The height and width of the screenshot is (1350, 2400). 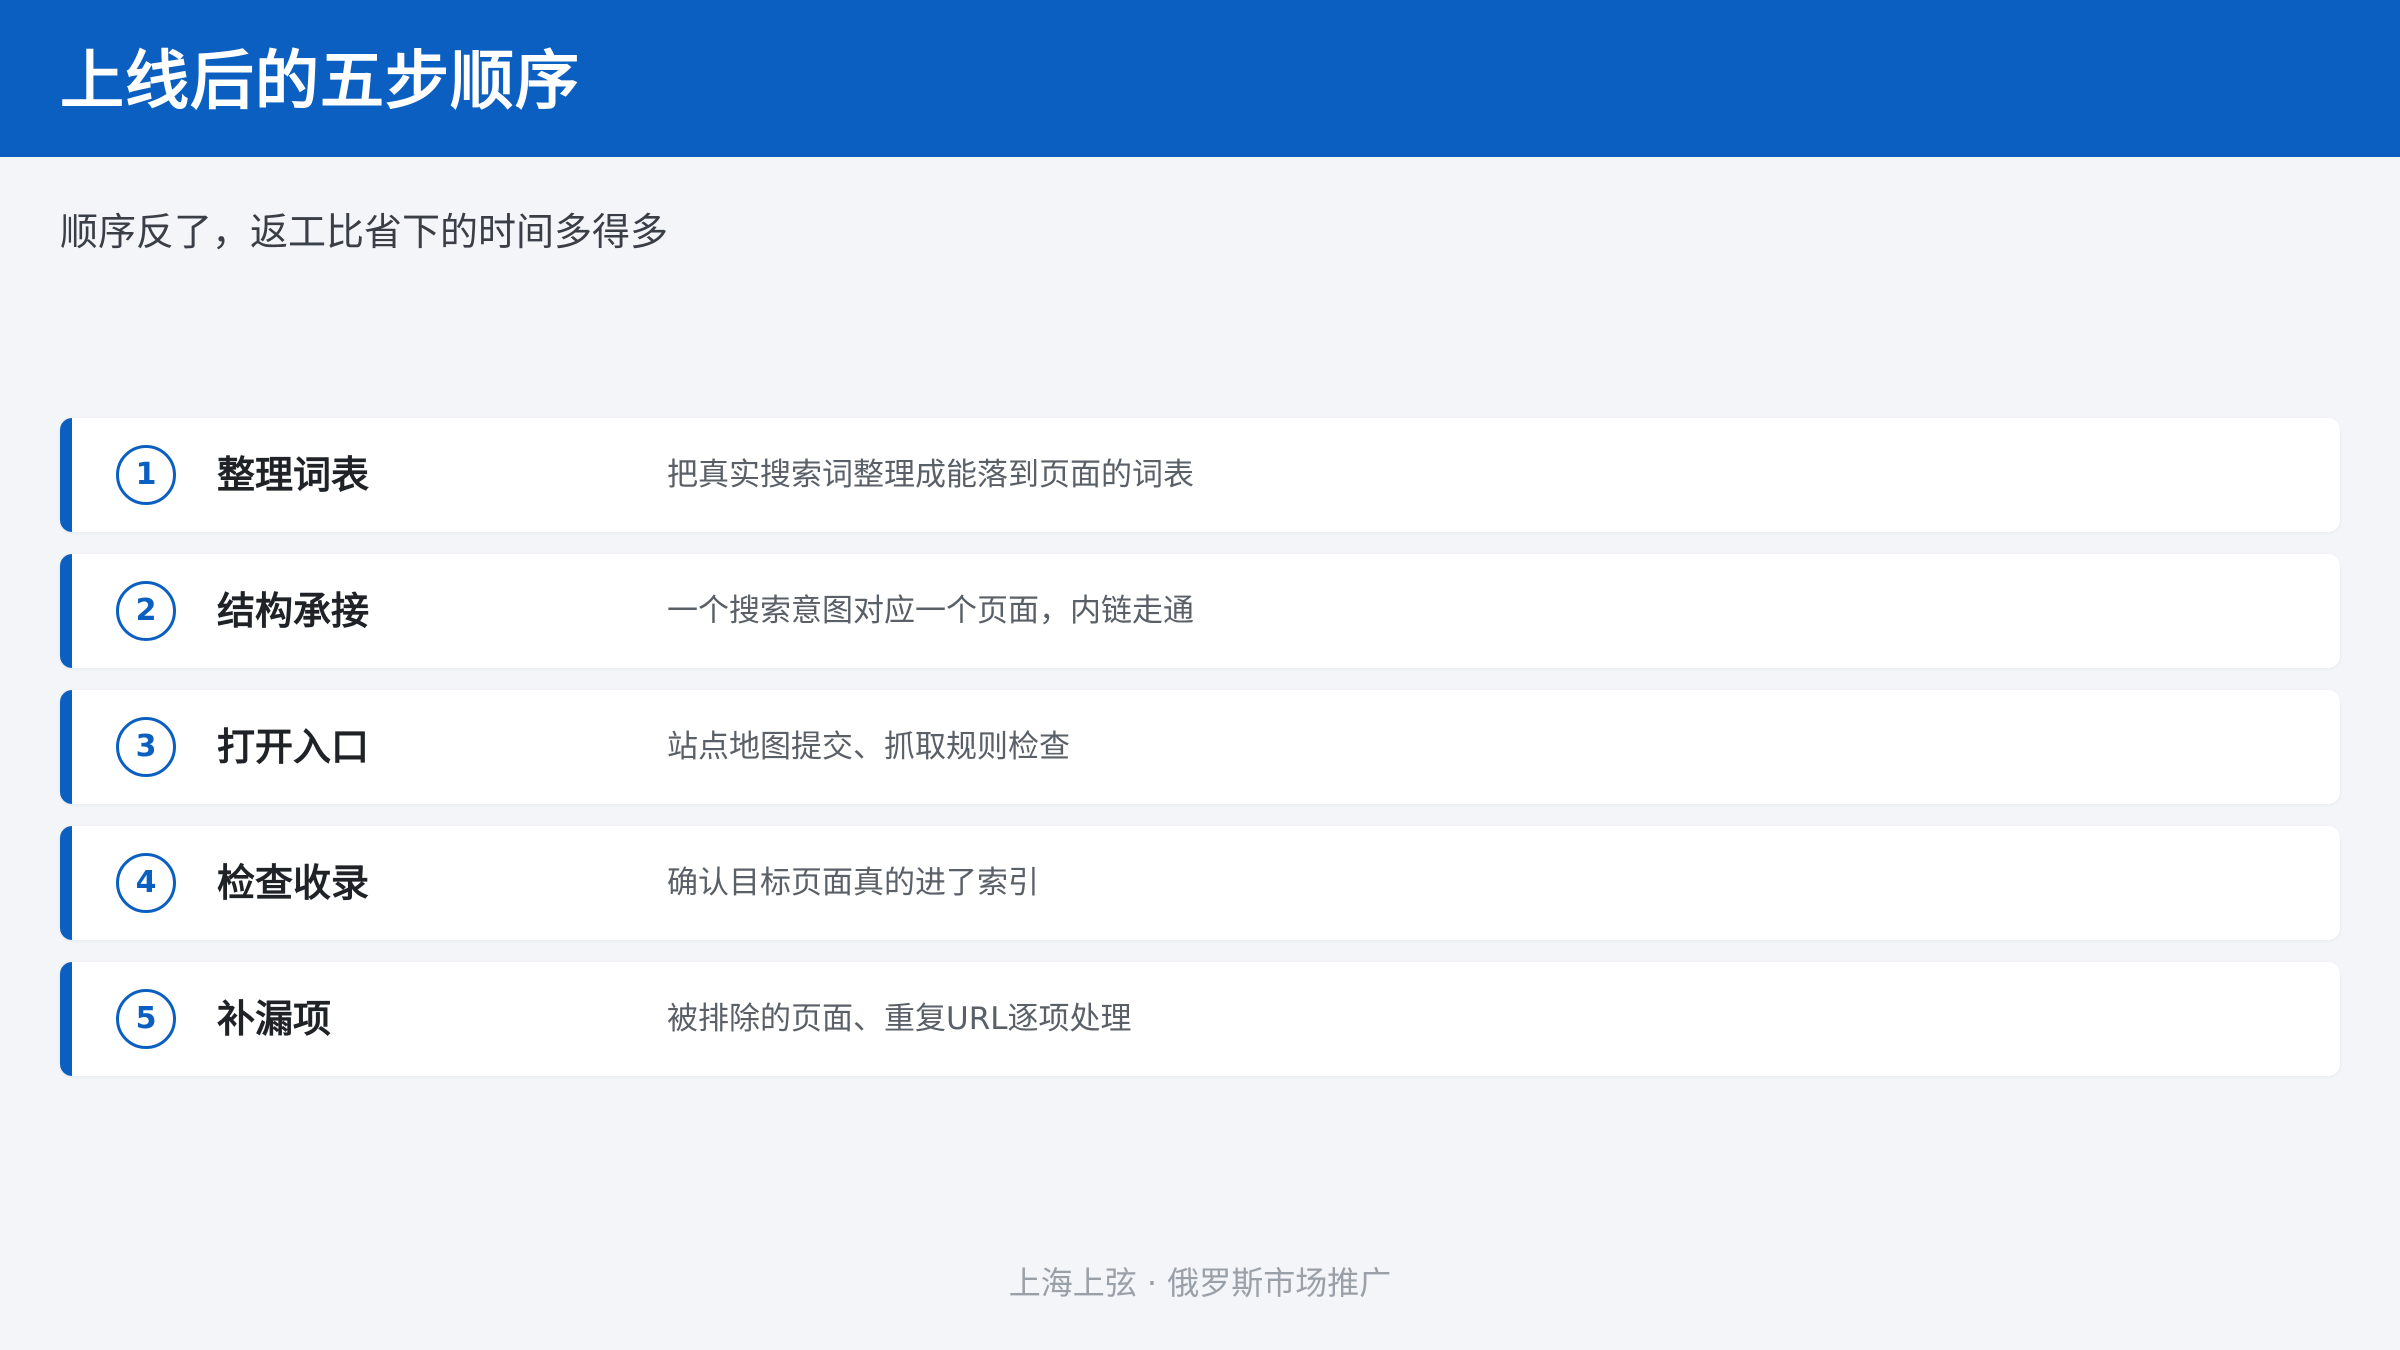 What do you see at coordinates (930, 611) in the screenshot?
I see `step-description: 一个搜索意图对应一个页面，内链走通` at bounding box center [930, 611].